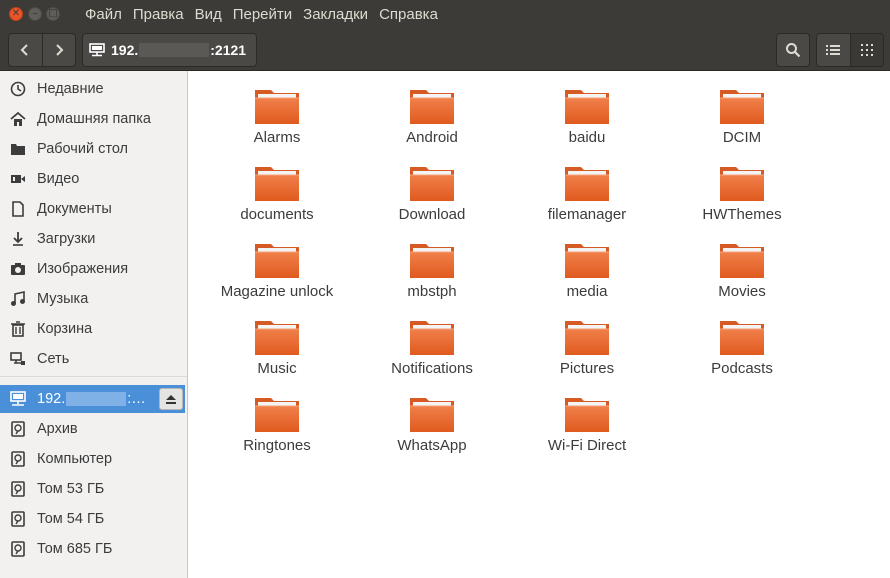  I want to click on folder-name: Android, so click(432, 137).